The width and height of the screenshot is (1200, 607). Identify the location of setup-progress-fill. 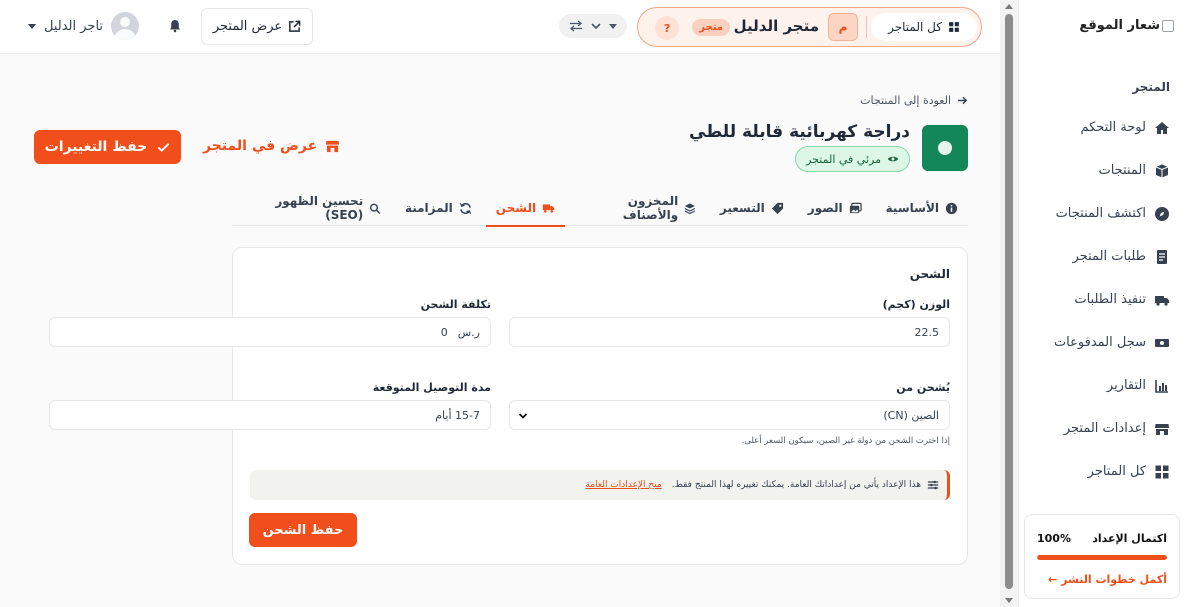
(1102, 557).